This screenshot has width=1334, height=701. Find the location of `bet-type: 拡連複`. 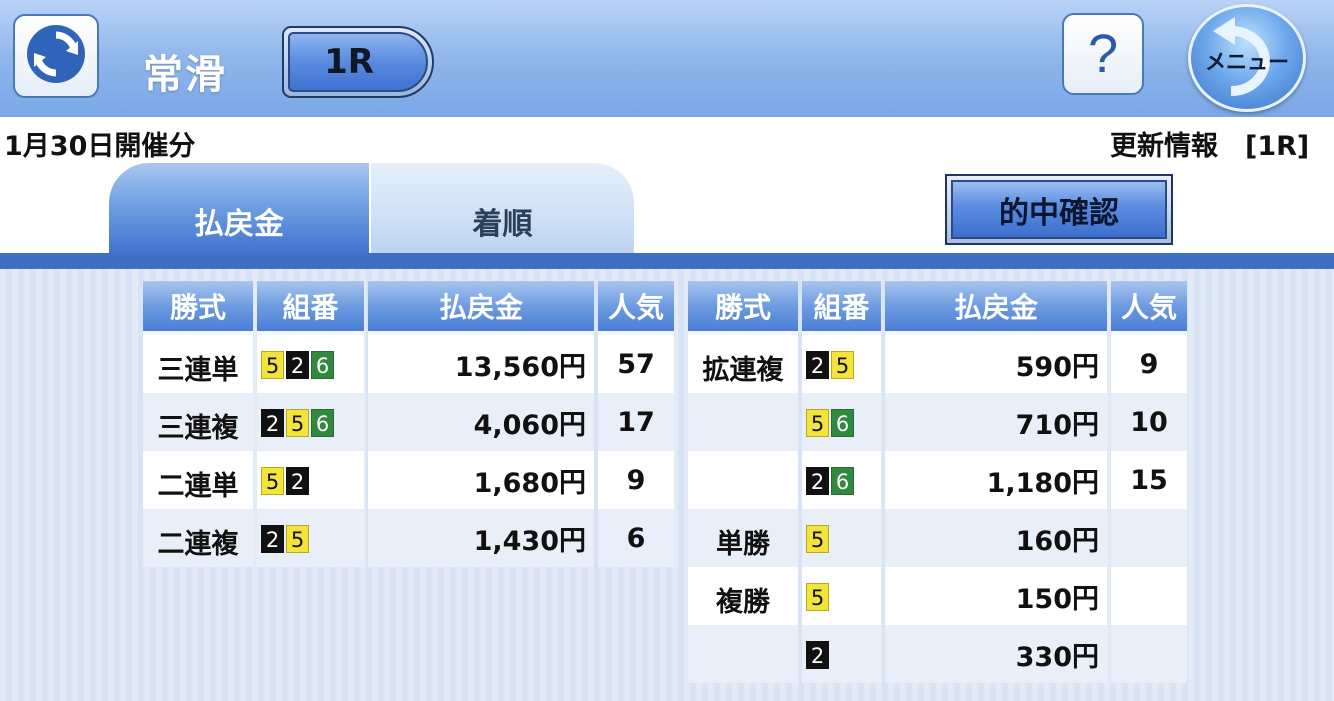

bet-type: 拡連複 is located at coordinates (743, 364).